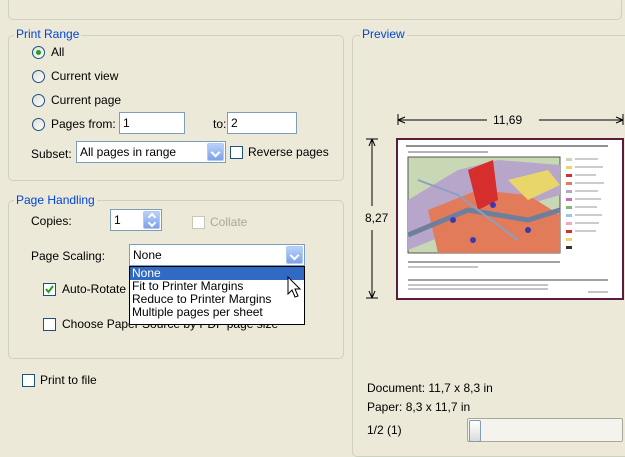 The image size is (625, 457). Describe the element at coordinates (294, 287) in the screenshot. I see `mouse-cursor-icon` at that location.